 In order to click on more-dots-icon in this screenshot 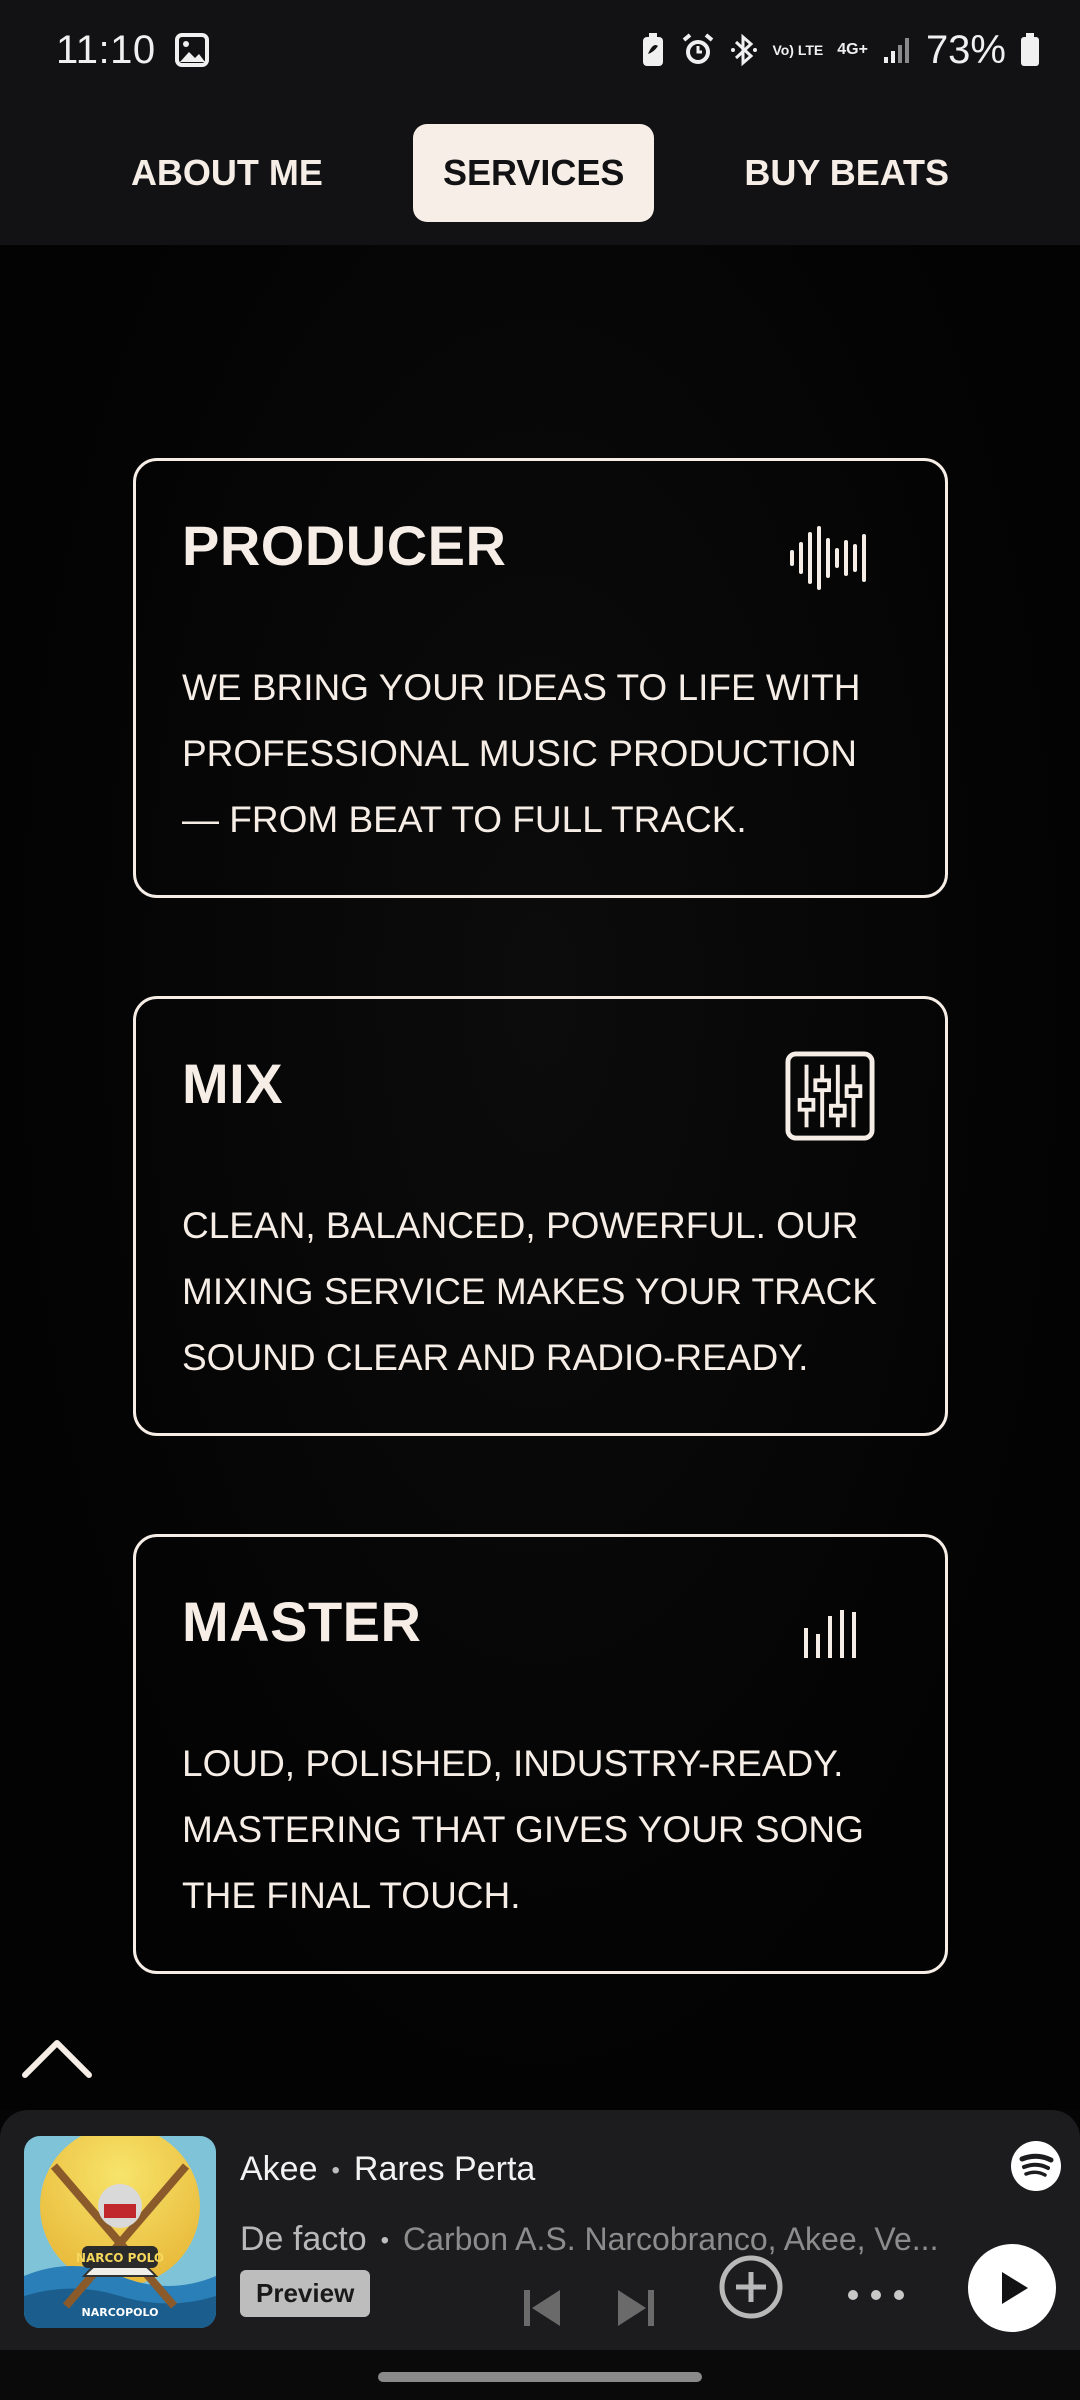, I will do `click(876, 2295)`.